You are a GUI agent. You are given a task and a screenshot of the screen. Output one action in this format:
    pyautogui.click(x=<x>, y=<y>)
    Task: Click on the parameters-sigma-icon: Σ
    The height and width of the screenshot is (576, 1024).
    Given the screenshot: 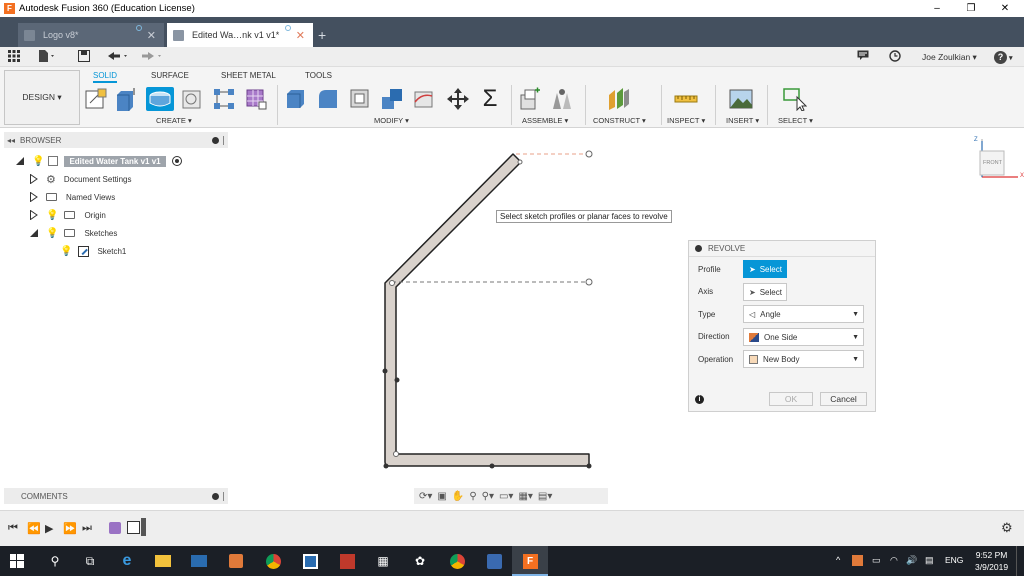 What is the action you would take?
    pyautogui.click(x=490, y=99)
    